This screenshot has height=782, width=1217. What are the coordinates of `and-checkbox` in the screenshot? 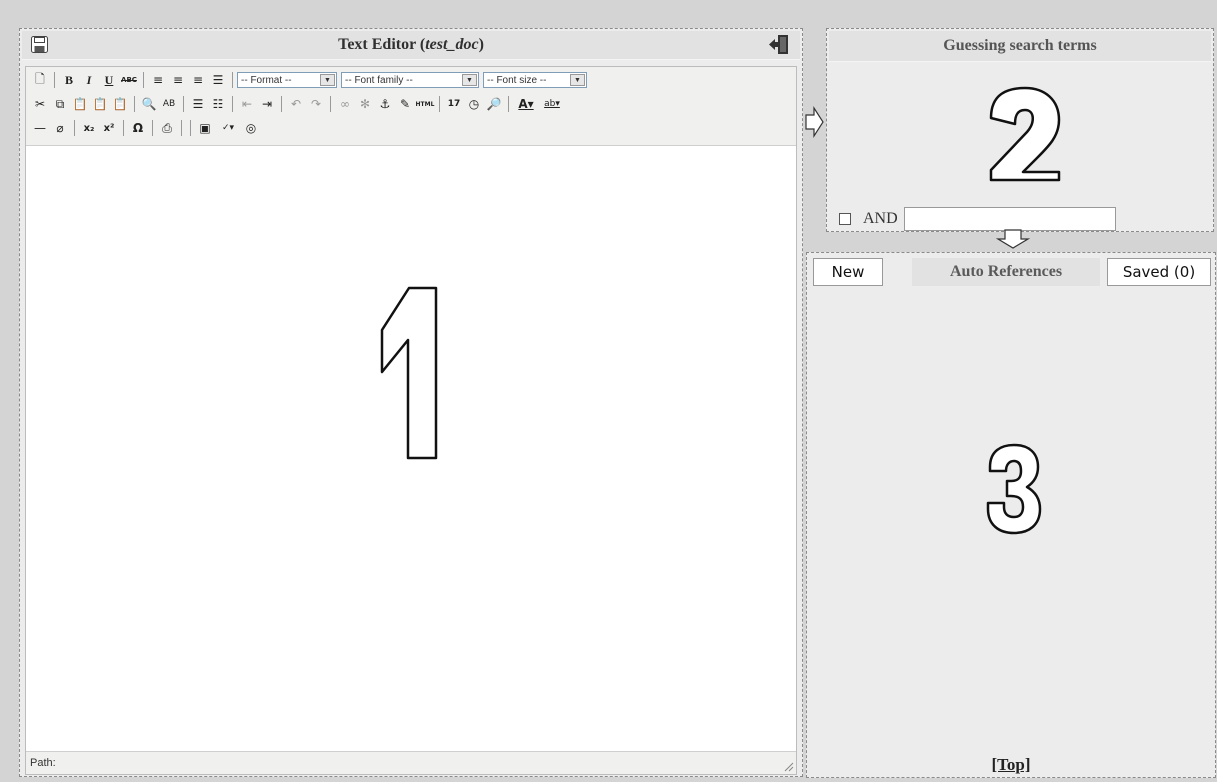 It's located at (845, 219).